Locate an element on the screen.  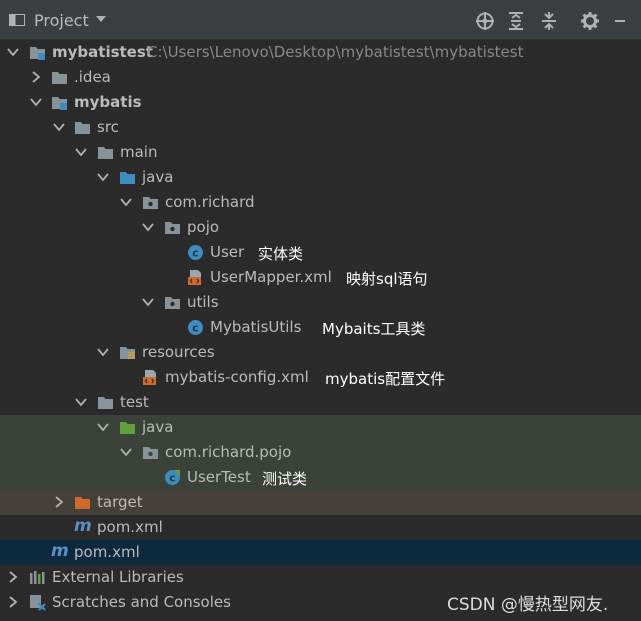
expand-all-icon is located at coordinates (516, 21).